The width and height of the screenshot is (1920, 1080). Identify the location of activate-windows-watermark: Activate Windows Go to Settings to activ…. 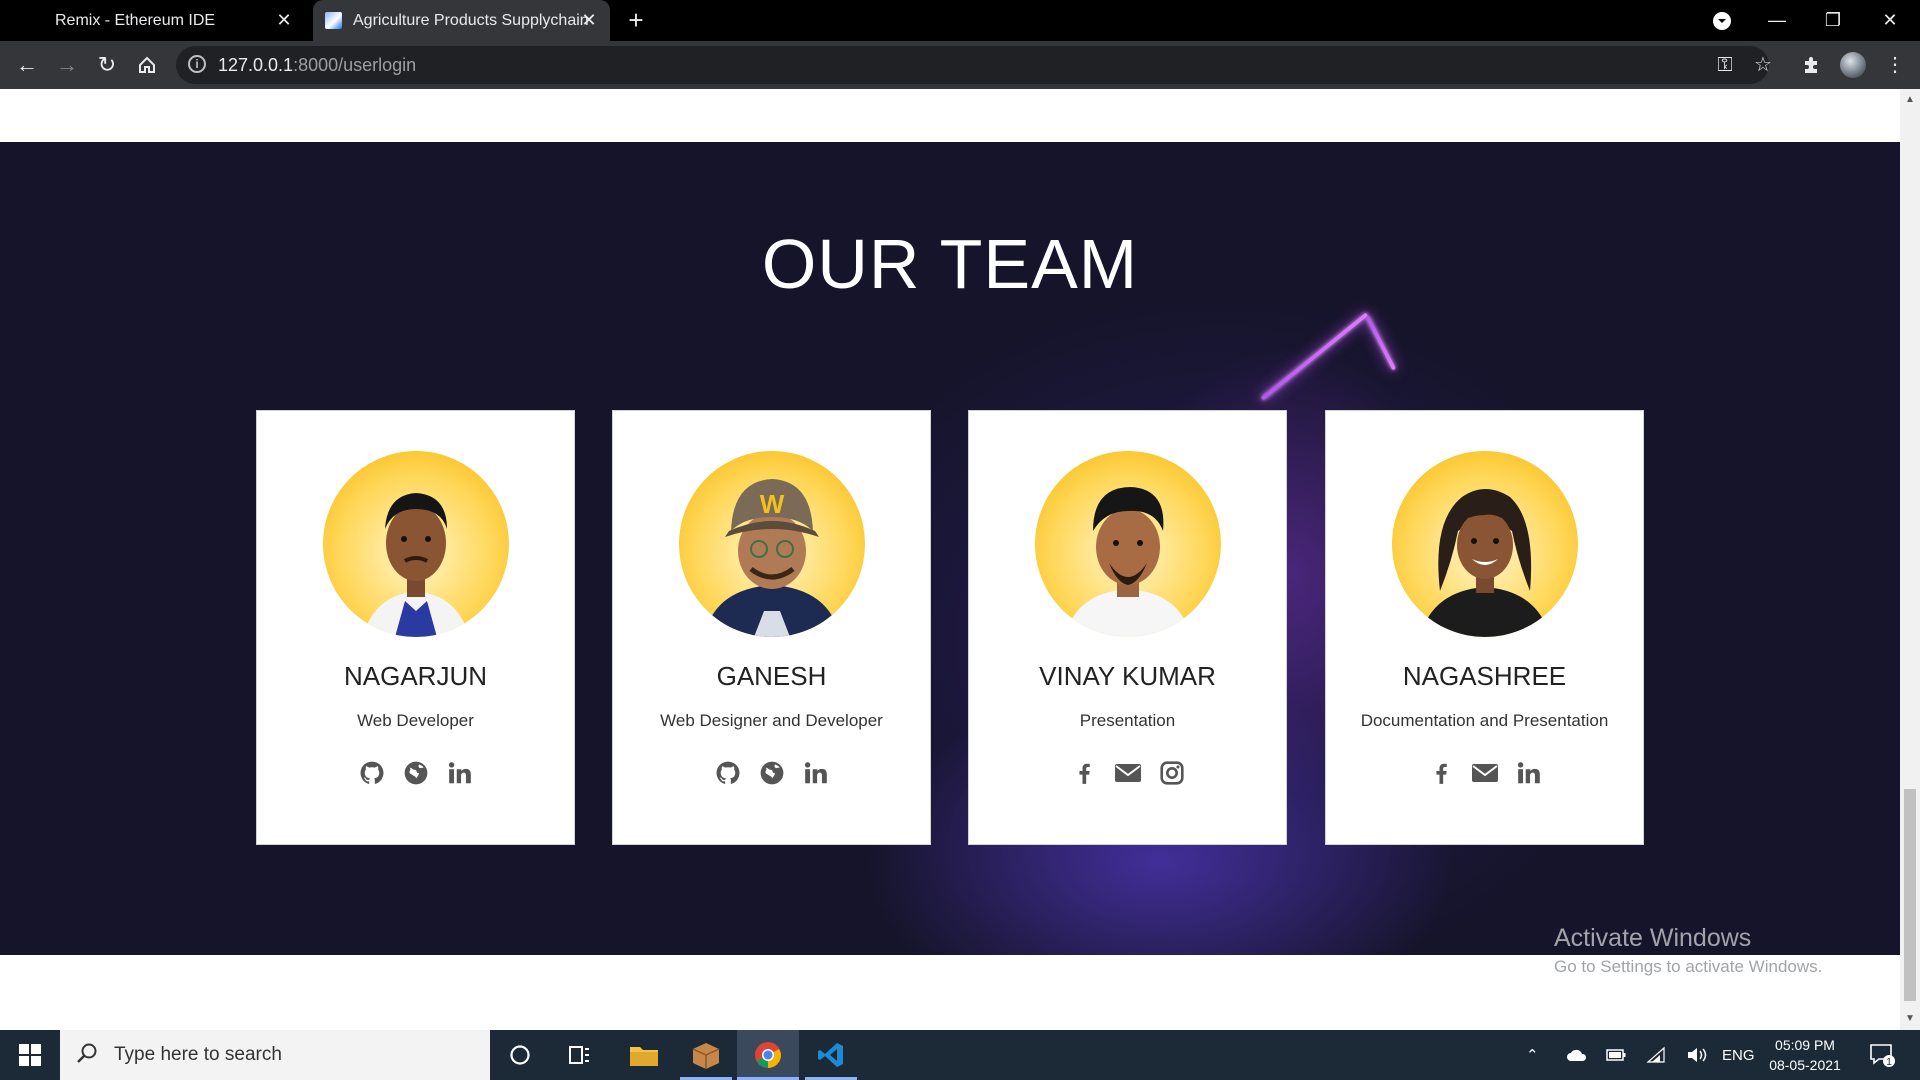
(1688, 950).